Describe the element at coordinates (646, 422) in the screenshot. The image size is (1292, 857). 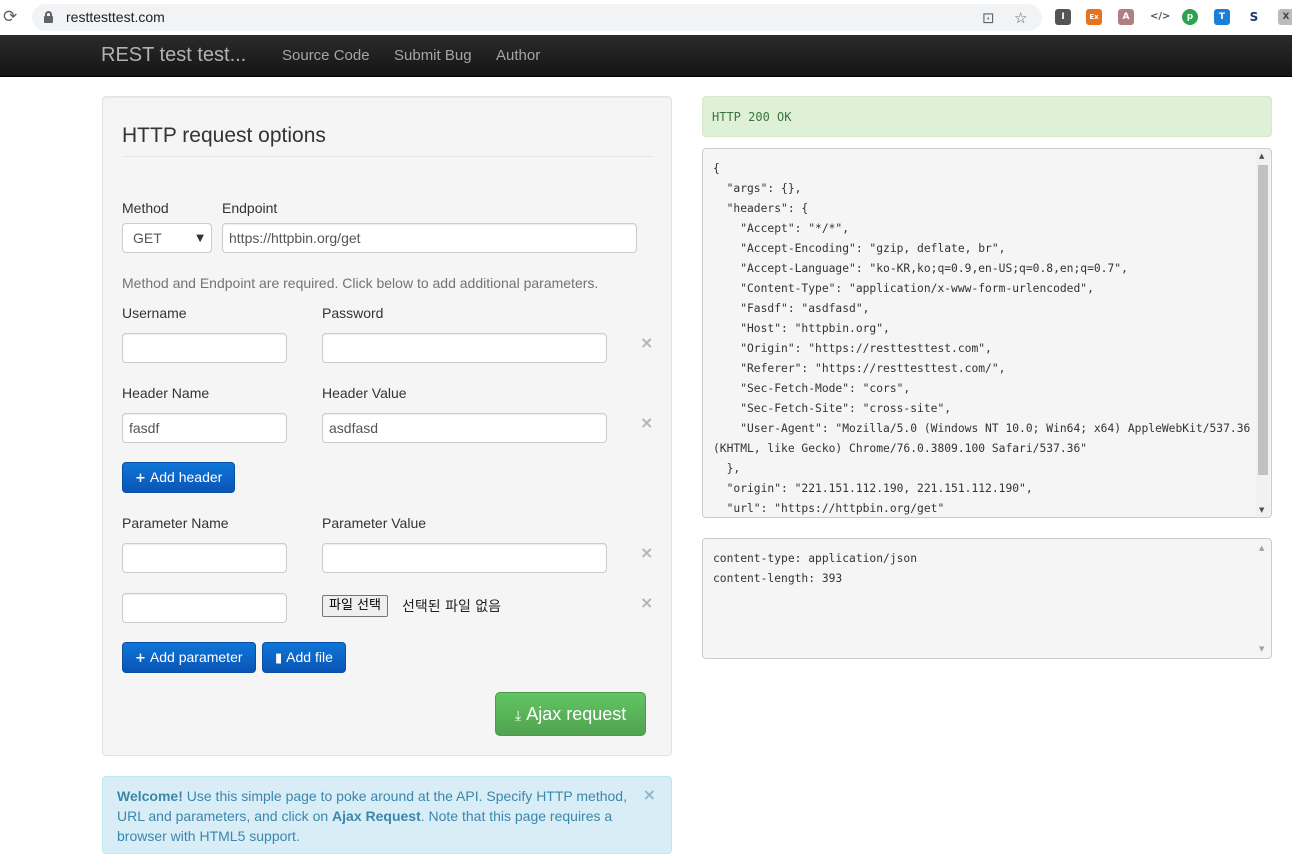
I see `remove-header-icon: ×` at that location.